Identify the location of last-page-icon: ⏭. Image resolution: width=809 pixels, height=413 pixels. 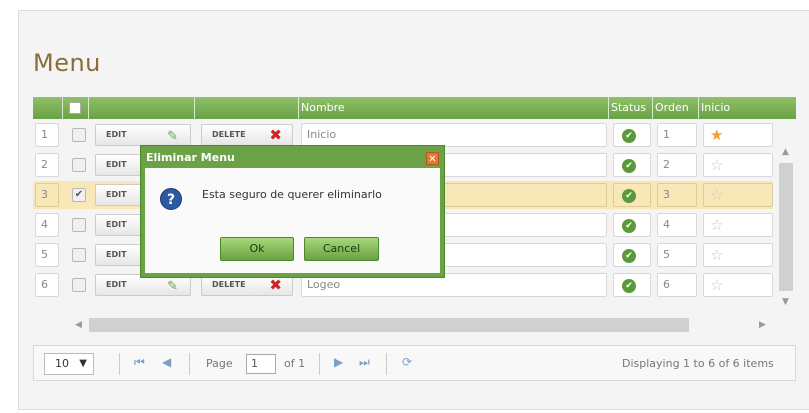
(364, 362).